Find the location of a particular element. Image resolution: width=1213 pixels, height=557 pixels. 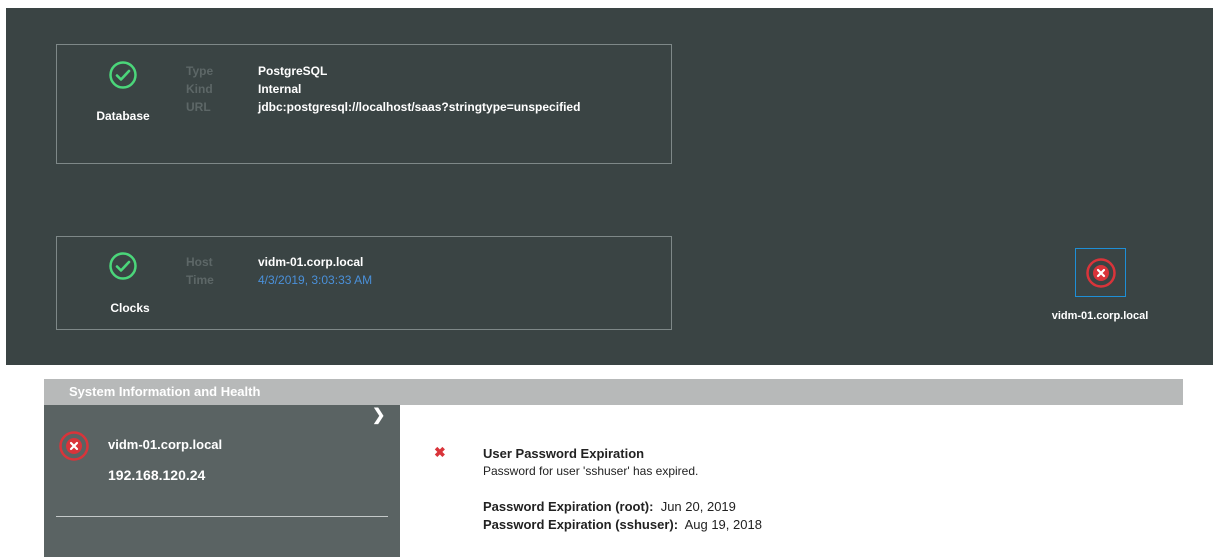

database-keys: Type Kind URL is located at coordinates (199, 89).